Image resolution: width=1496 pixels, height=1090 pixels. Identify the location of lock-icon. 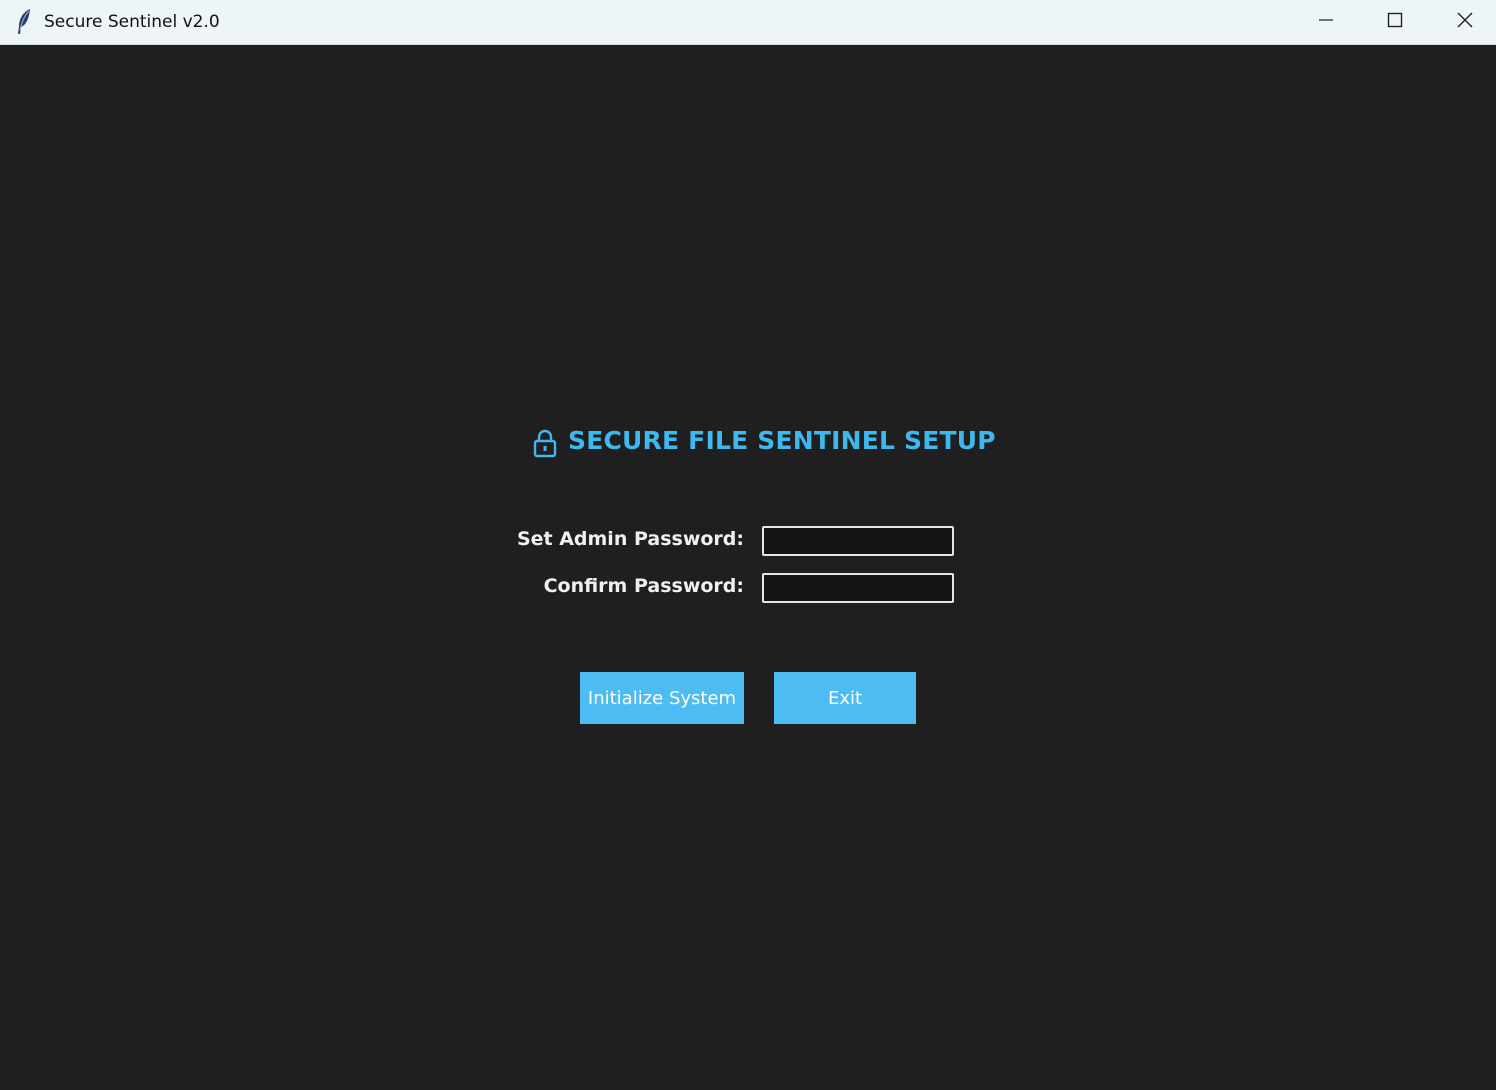
(545, 443).